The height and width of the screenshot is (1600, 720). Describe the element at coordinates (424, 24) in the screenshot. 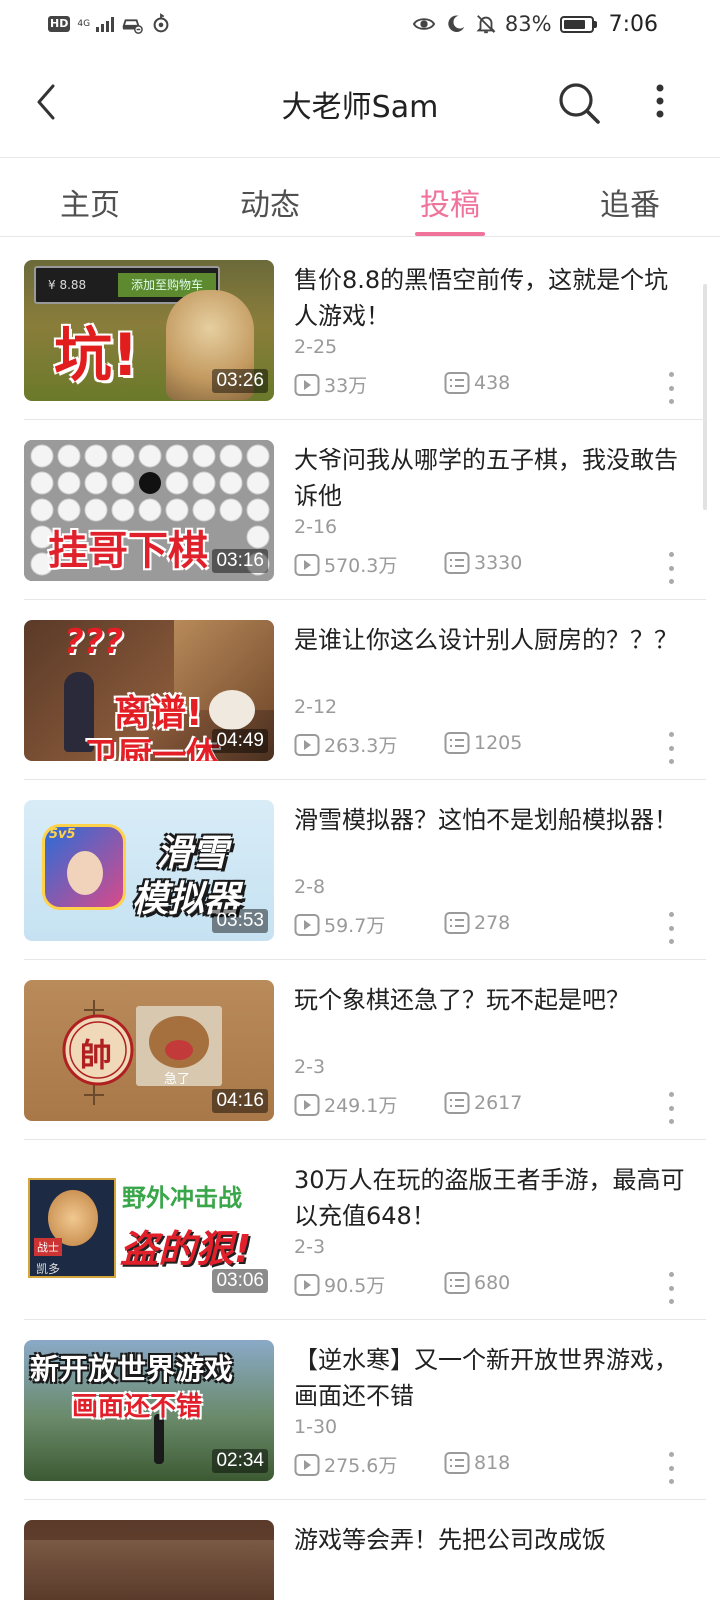

I see `eye-icon` at that location.